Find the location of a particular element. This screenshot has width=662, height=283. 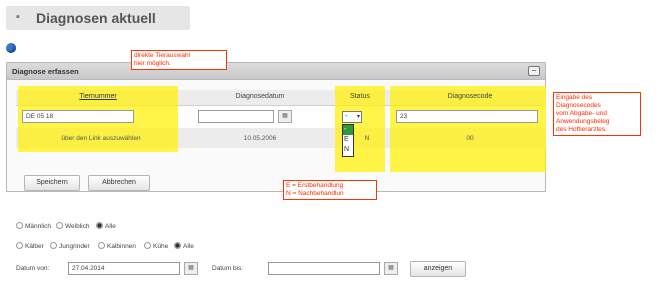

status-option: E is located at coordinates (348, 140).